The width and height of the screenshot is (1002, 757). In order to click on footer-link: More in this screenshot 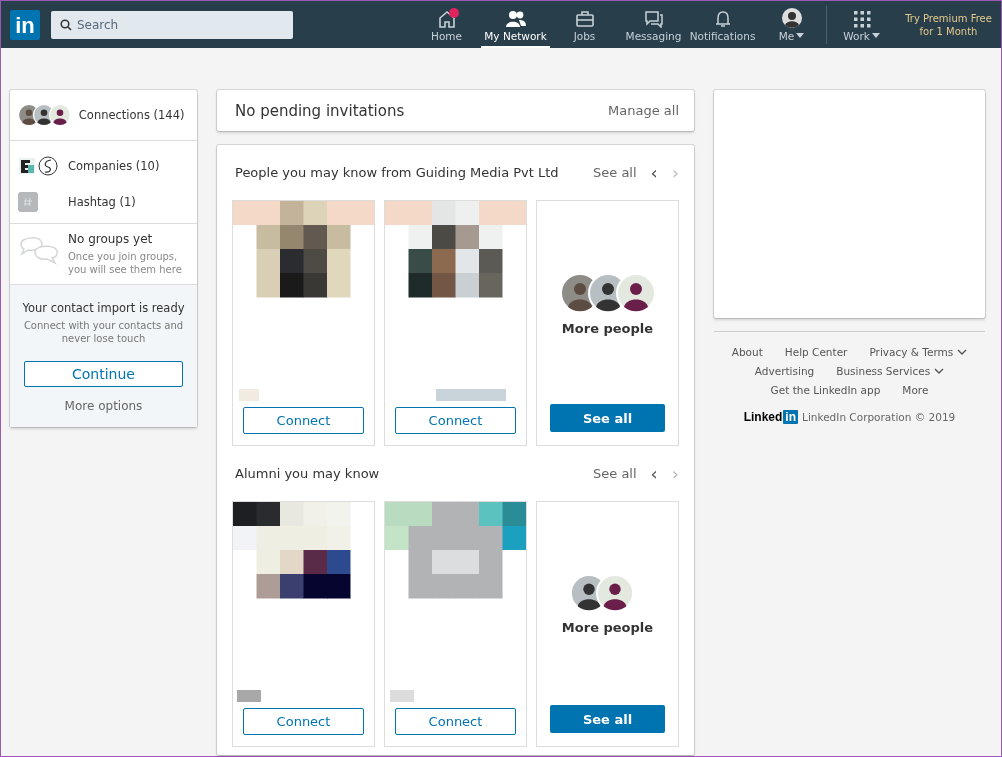, I will do `click(915, 390)`.